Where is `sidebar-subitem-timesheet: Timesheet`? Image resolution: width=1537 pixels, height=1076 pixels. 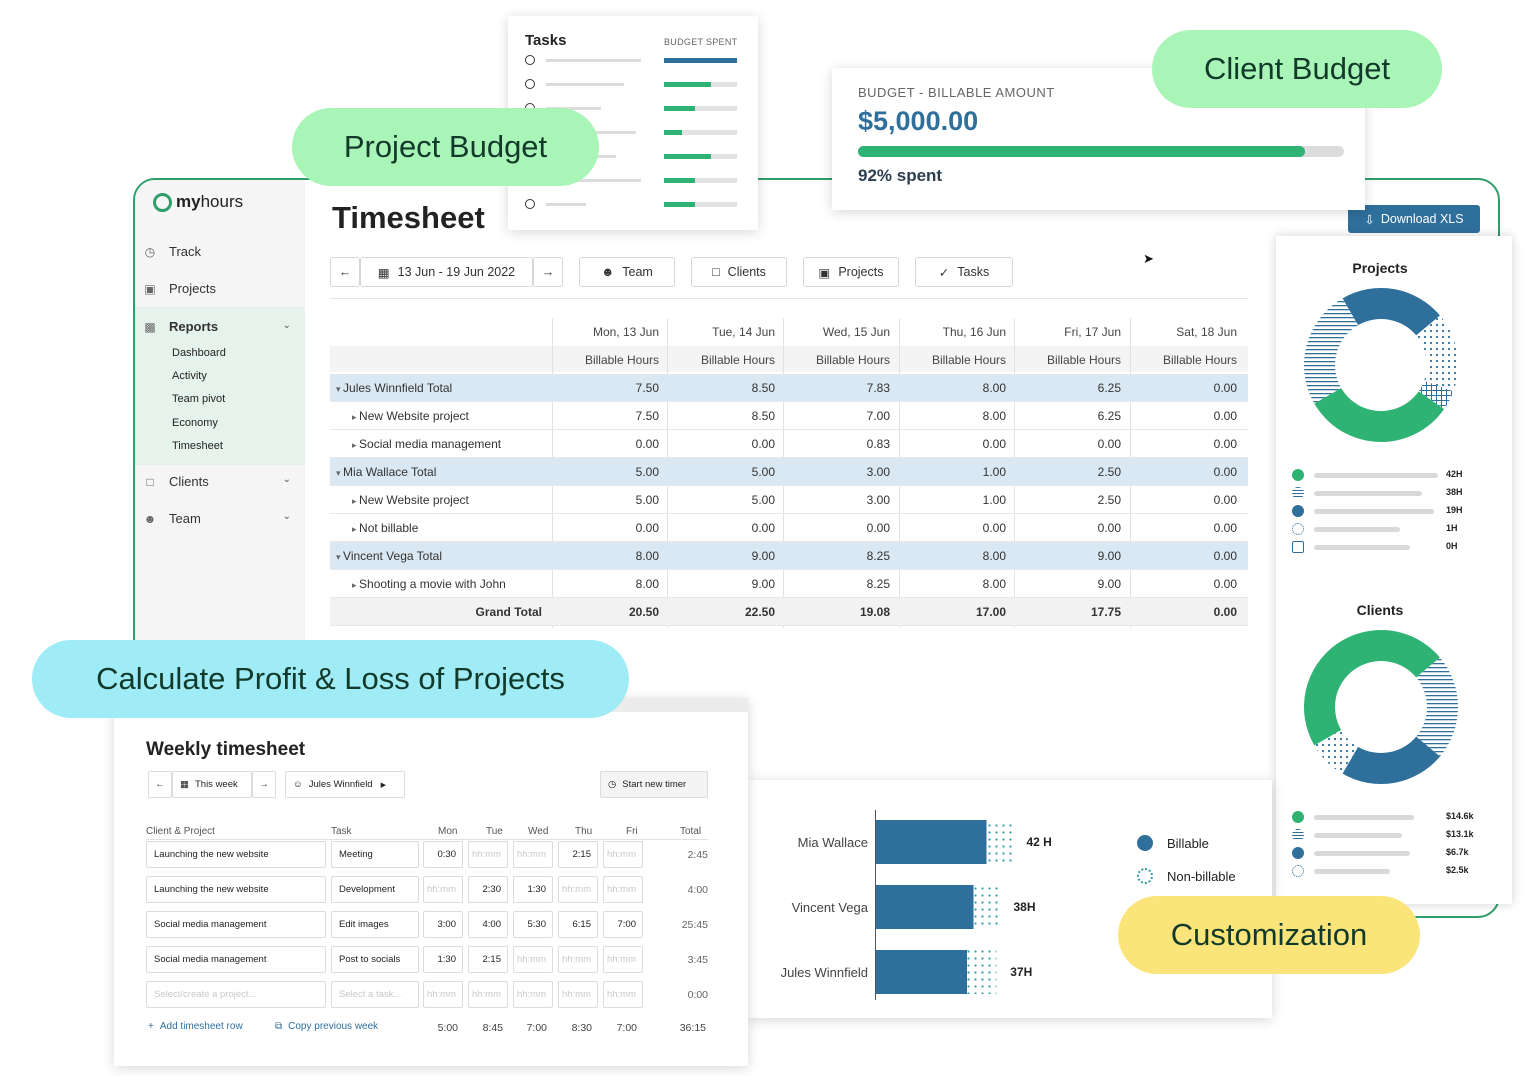
sidebar-subitem-timesheet: Timesheet is located at coordinates (197, 446).